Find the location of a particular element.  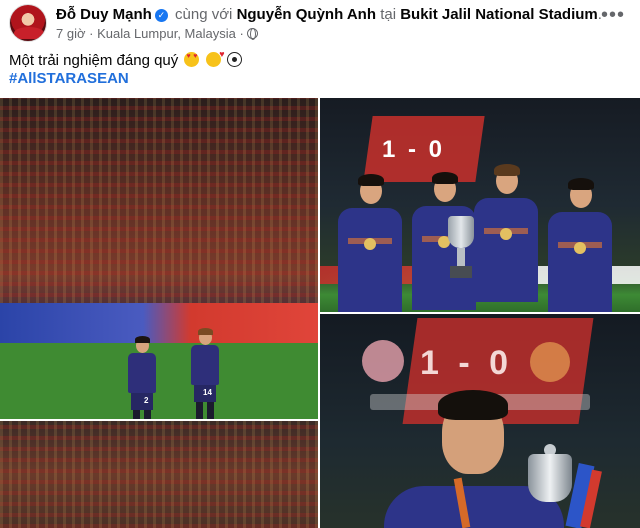

scoreboard-score: 1 - 0 is located at coordinates (467, 363).